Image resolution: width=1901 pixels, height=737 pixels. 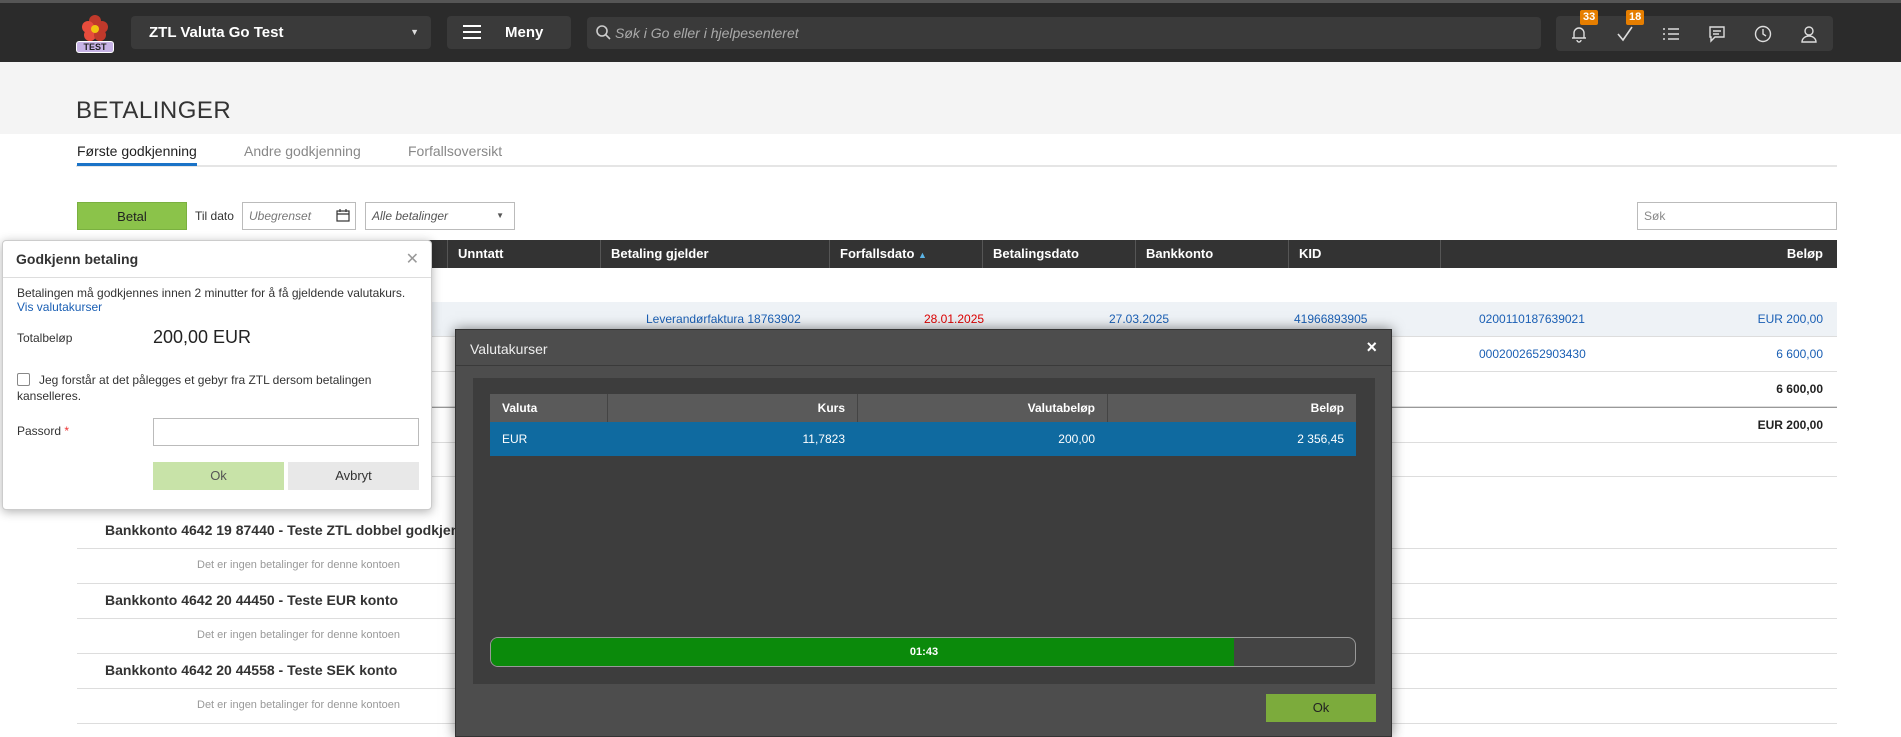 What do you see at coordinates (1532, 319) in the screenshot?
I see `cell-kid: 0200110187639021` at bounding box center [1532, 319].